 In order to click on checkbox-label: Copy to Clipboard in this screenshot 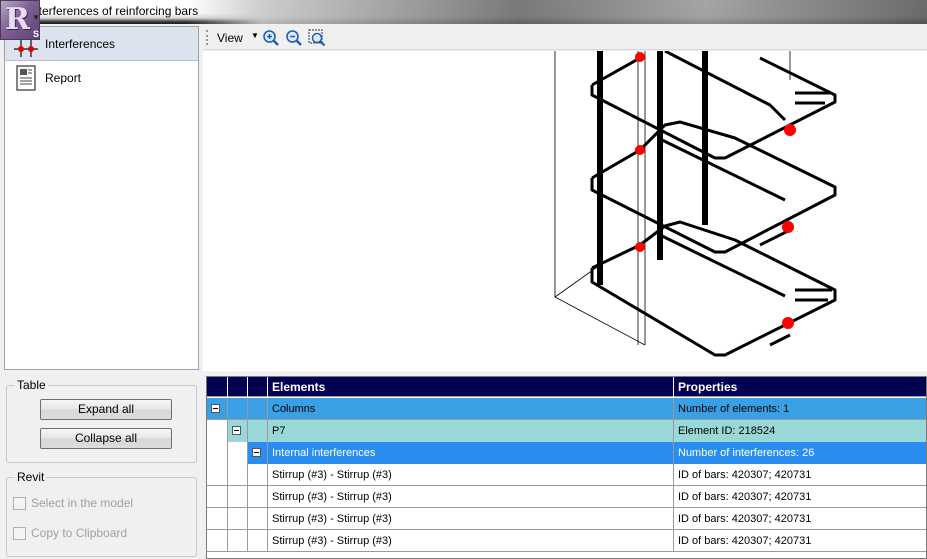, I will do `click(79, 533)`.